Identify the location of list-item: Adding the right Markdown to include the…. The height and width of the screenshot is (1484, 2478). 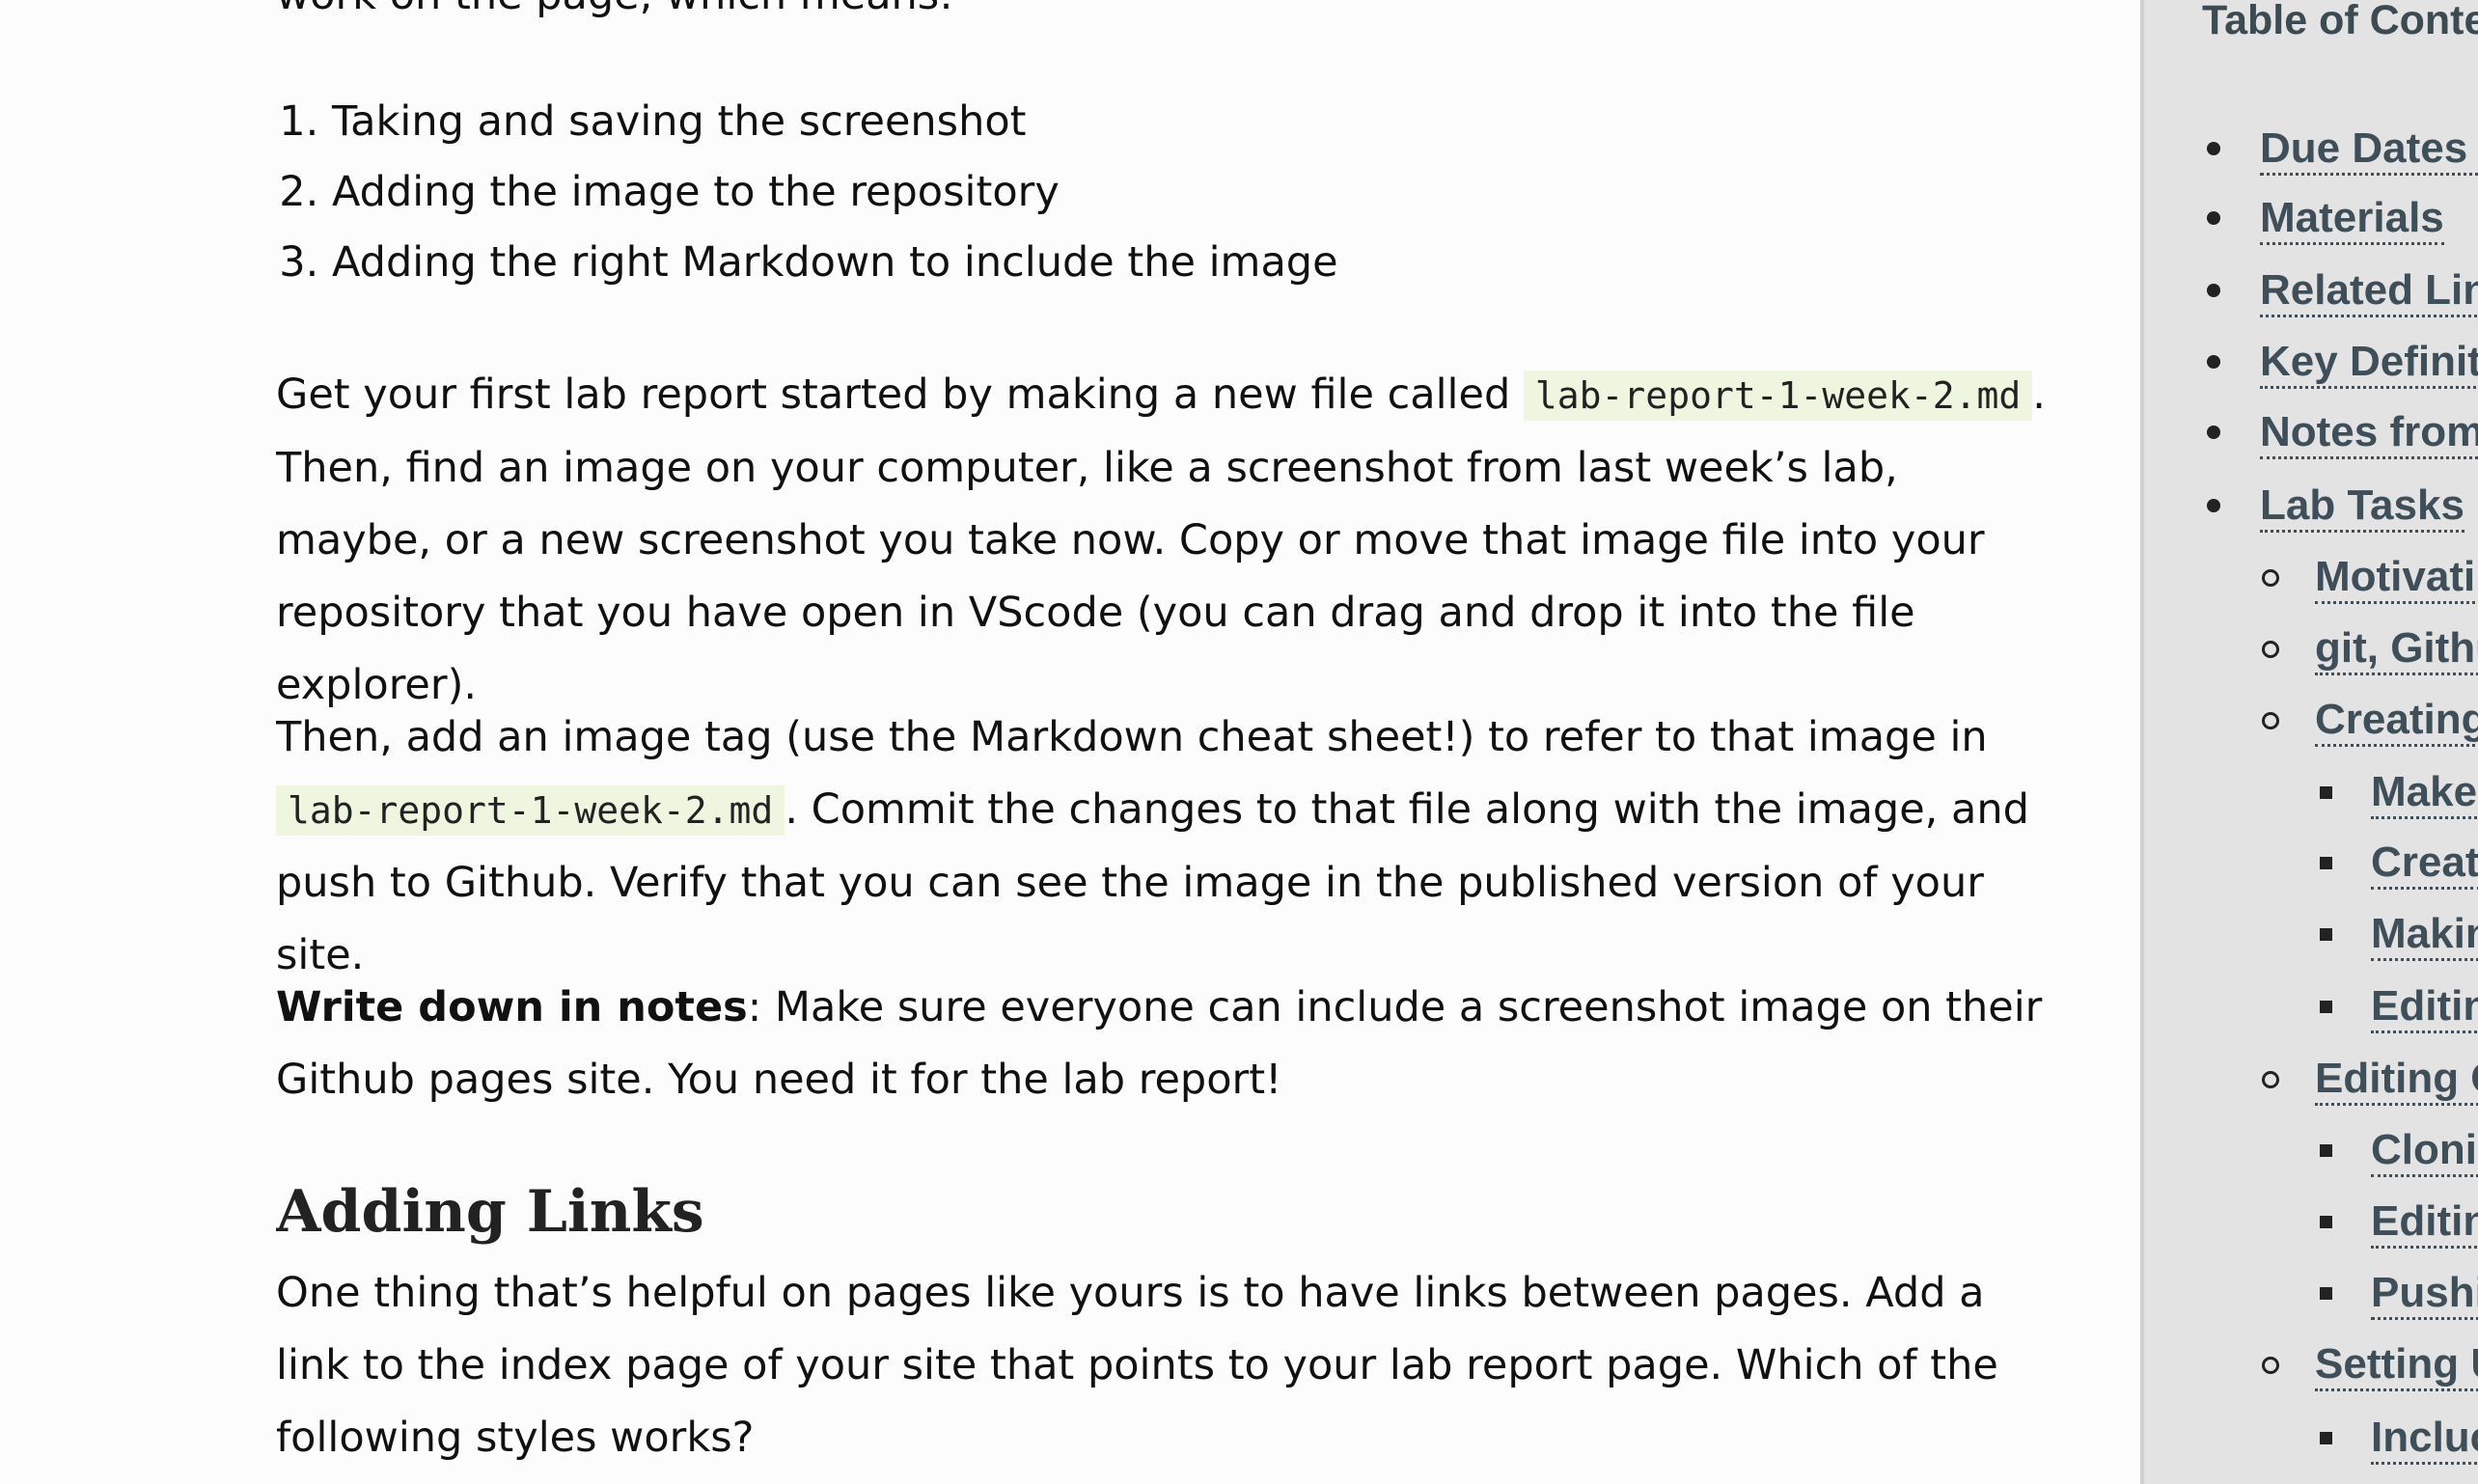
(835, 263).